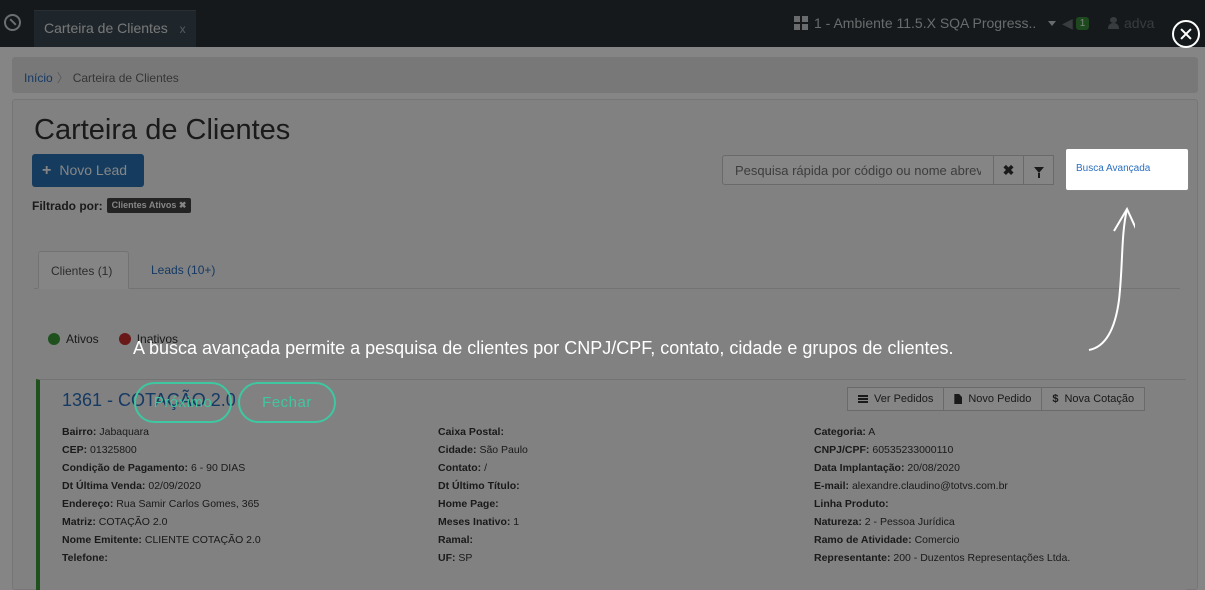  I want to click on caret-down-icon, so click(1052, 23).